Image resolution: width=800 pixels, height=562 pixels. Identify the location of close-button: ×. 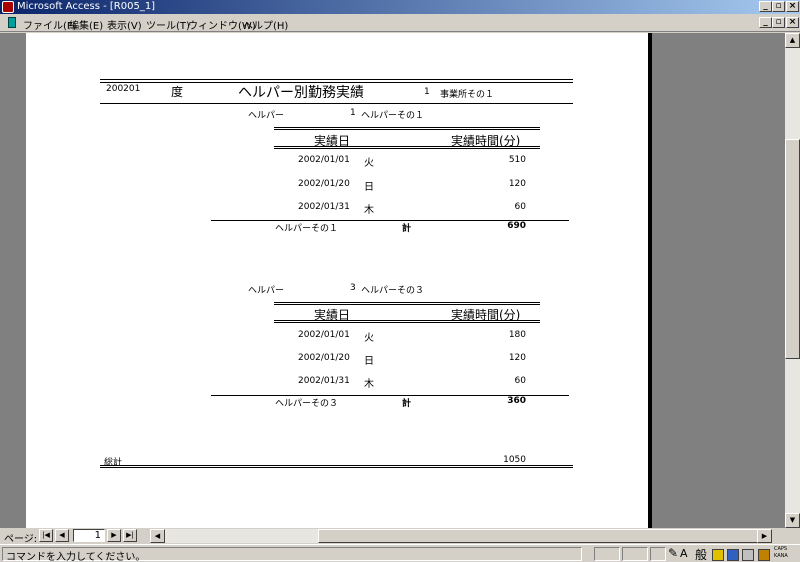
(792, 6).